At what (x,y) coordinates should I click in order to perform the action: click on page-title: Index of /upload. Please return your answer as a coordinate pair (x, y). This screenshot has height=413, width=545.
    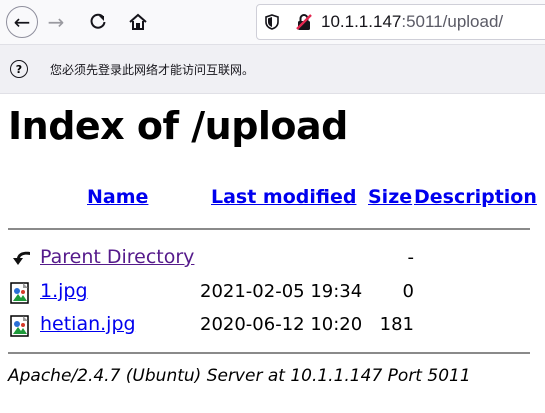
    Looking at the image, I should click on (178, 126).